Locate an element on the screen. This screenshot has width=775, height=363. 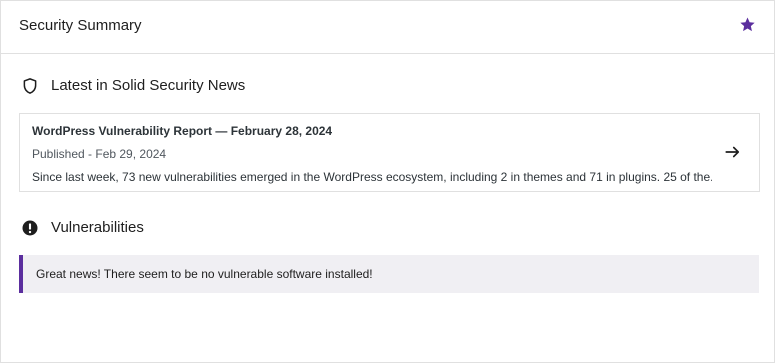
star-icon is located at coordinates (747, 24).